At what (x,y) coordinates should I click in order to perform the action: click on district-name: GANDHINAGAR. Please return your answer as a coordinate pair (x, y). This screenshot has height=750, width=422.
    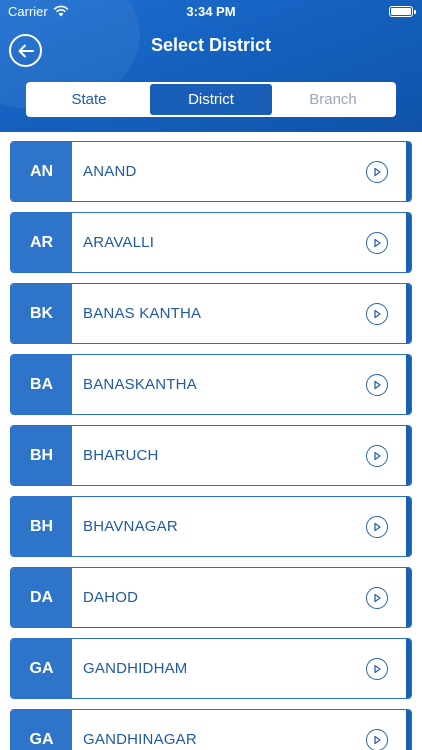
    Looking at the image, I should click on (140, 739).